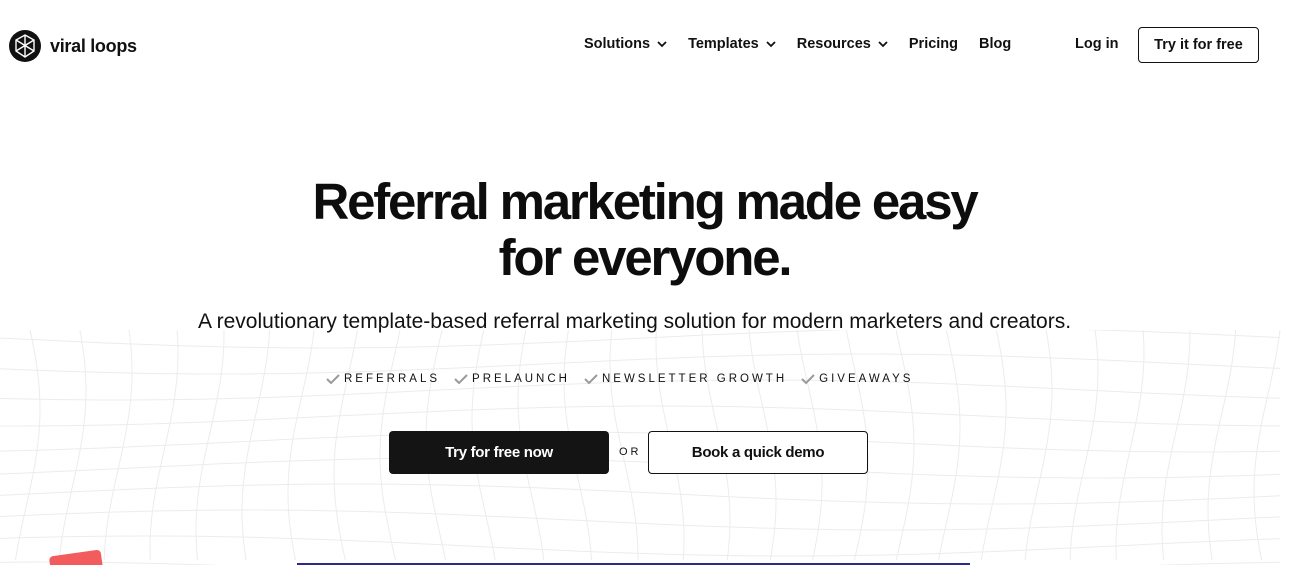  I want to click on feature-label: GIVEAWAYS, so click(866, 379).